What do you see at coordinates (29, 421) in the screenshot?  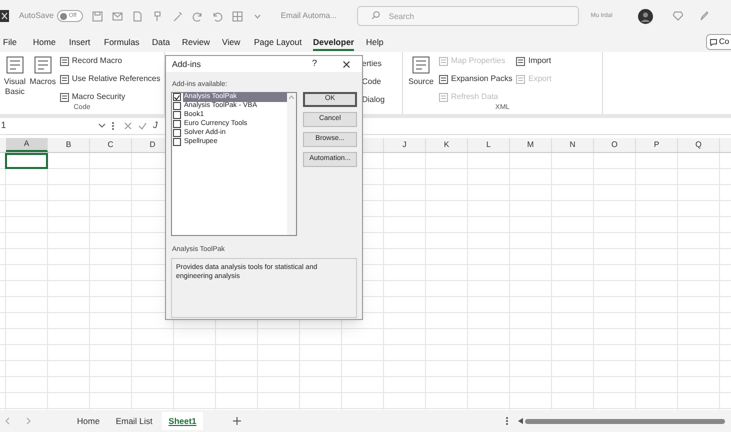 I see `chevron-right-icon` at bounding box center [29, 421].